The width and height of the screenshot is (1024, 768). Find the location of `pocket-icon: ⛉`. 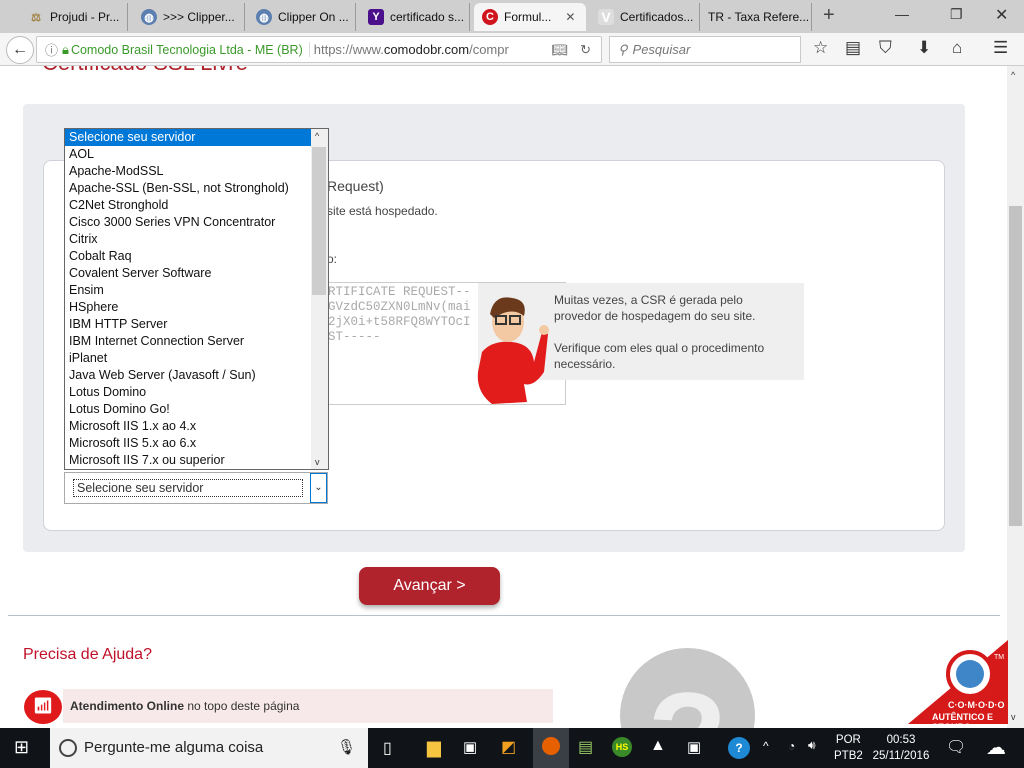

pocket-icon: ⛉ is located at coordinates (885, 48).